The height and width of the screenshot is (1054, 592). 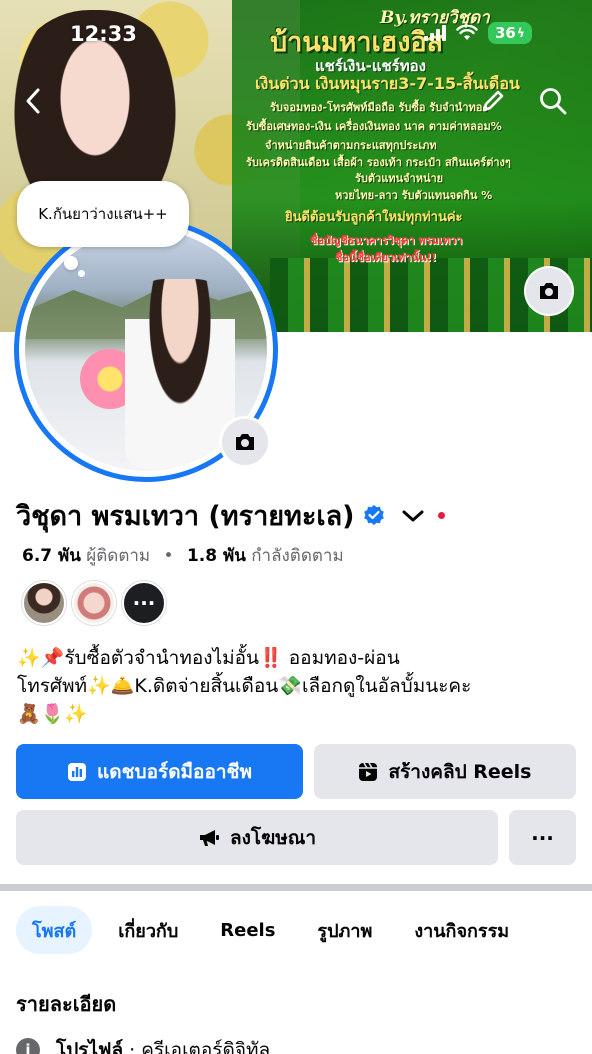 I want to click on pencil-icon, so click(x=493, y=101).